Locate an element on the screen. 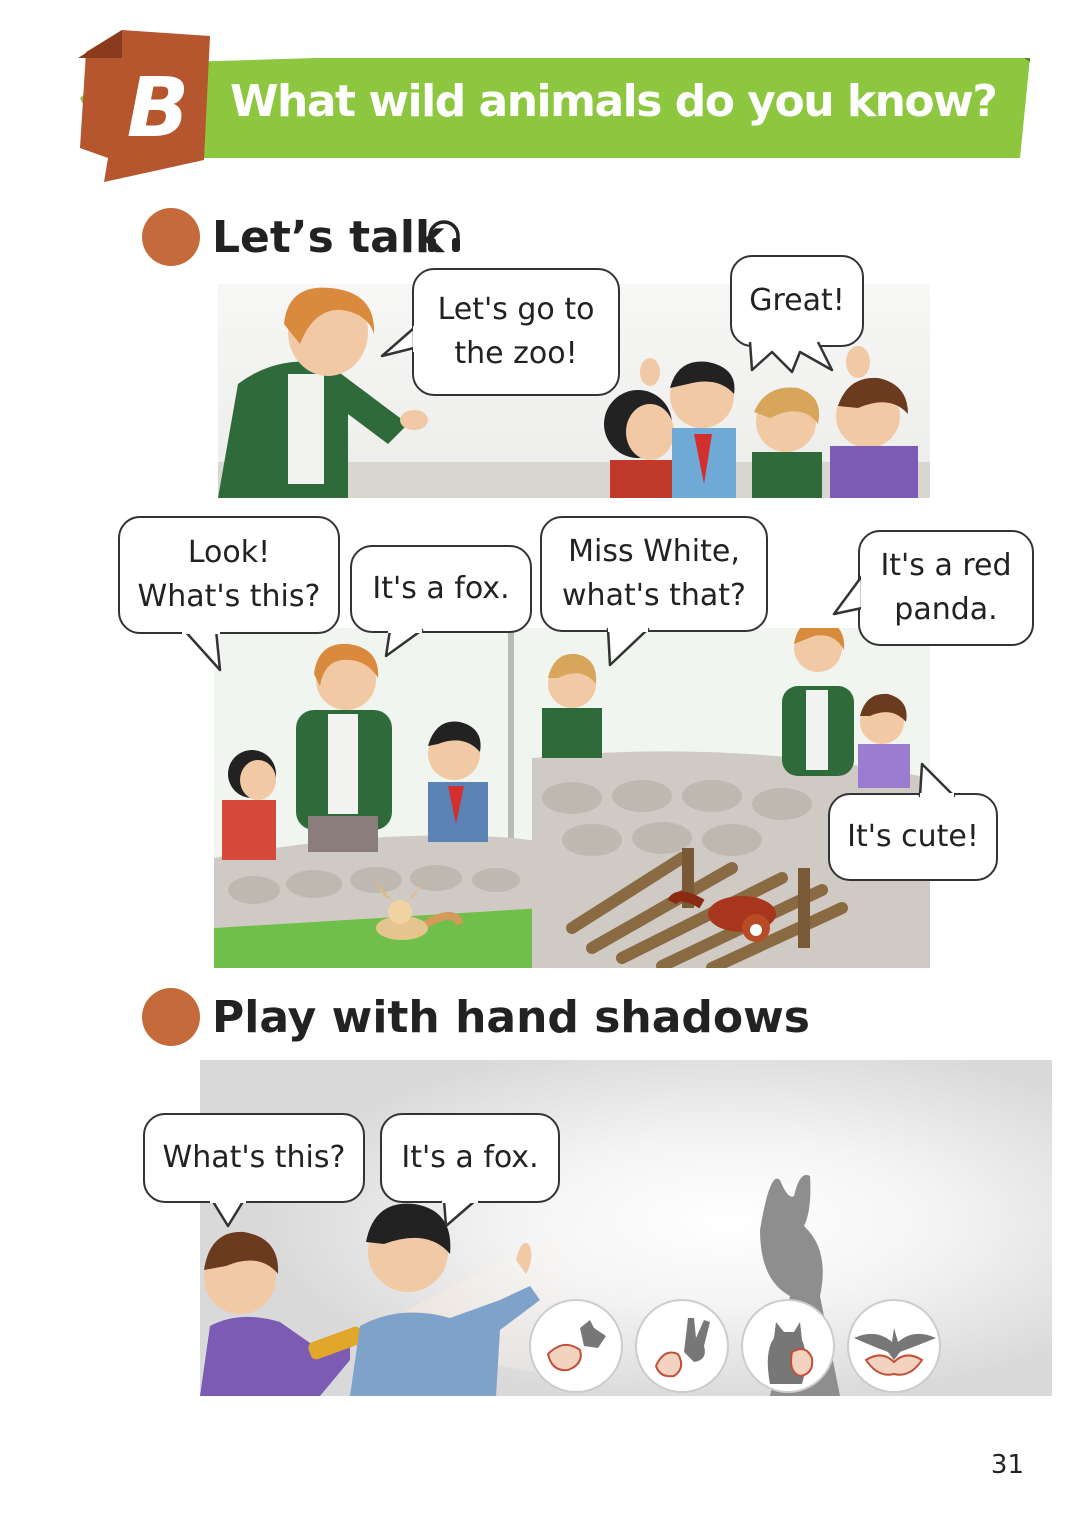  banner-letter: B is located at coordinates (158, 108).